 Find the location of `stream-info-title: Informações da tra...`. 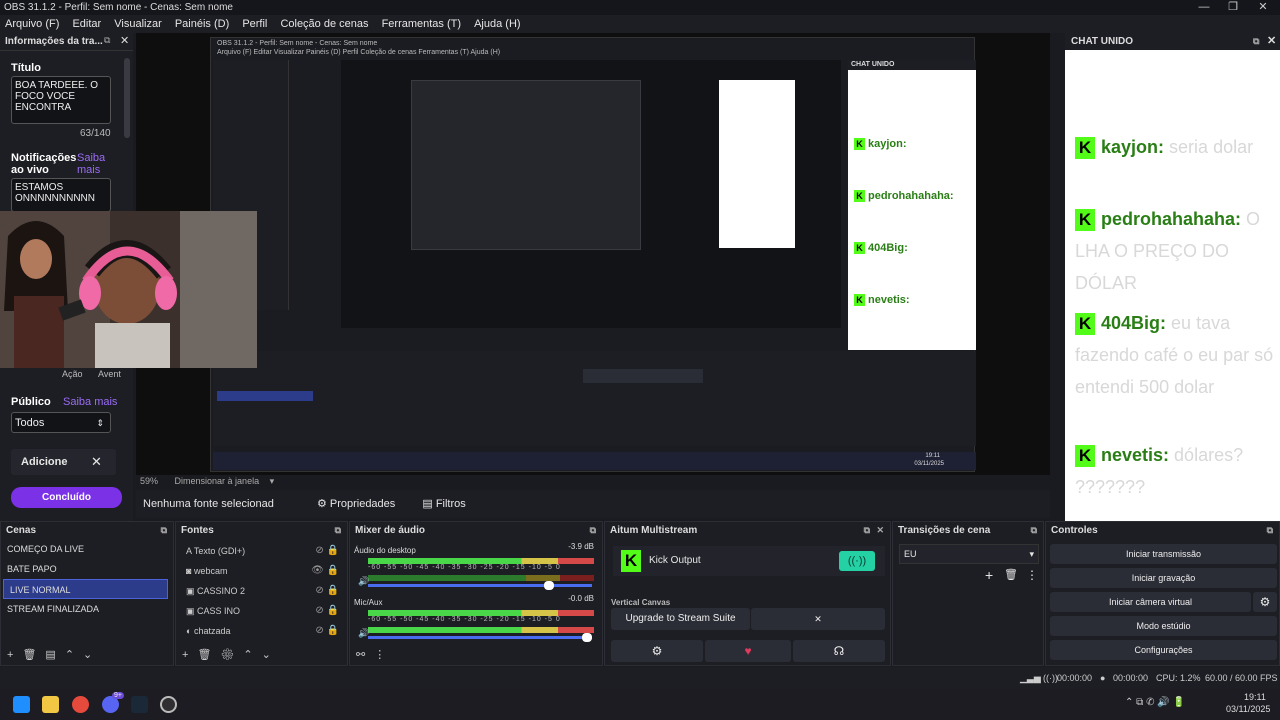

stream-info-title: Informações da tra... is located at coordinates (54, 41).